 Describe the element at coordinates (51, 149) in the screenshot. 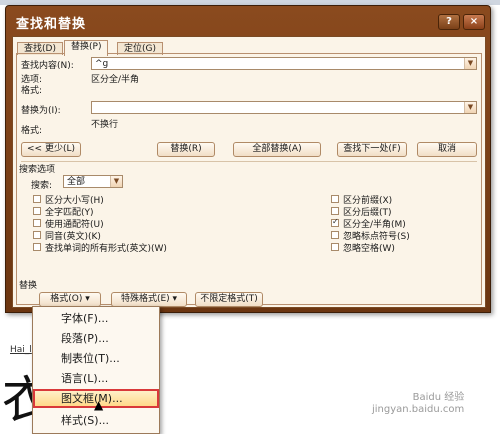

I see `less-button: << 更少(L)` at that location.